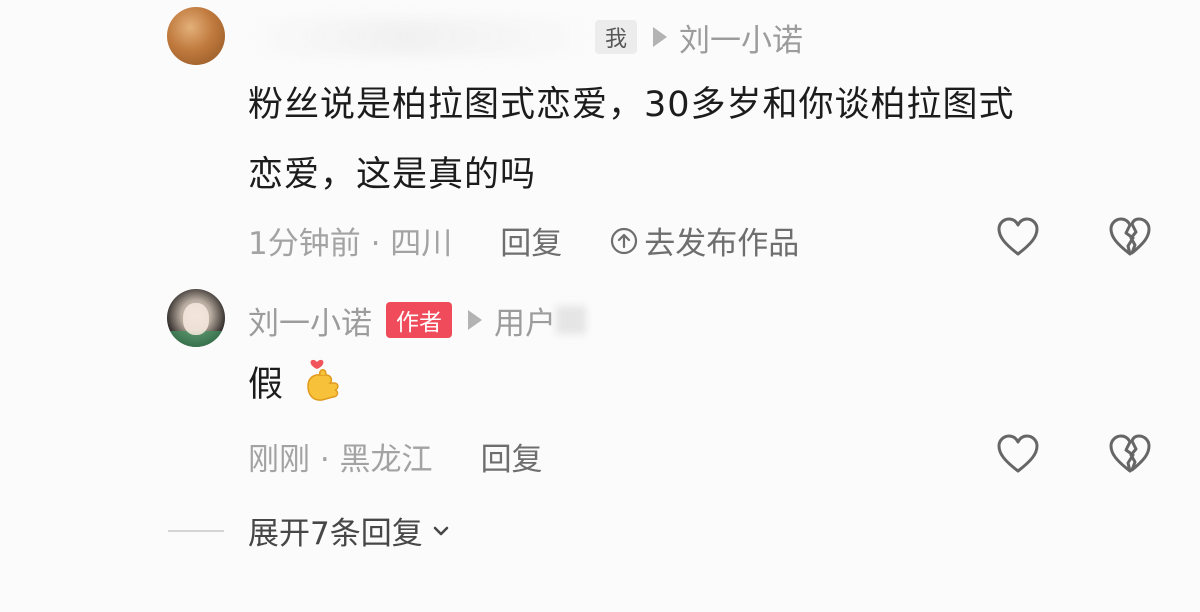 This screenshot has height=612, width=1200. Describe the element at coordinates (722, 244) in the screenshot. I see `publish-work-label: 去发布作品` at that location.